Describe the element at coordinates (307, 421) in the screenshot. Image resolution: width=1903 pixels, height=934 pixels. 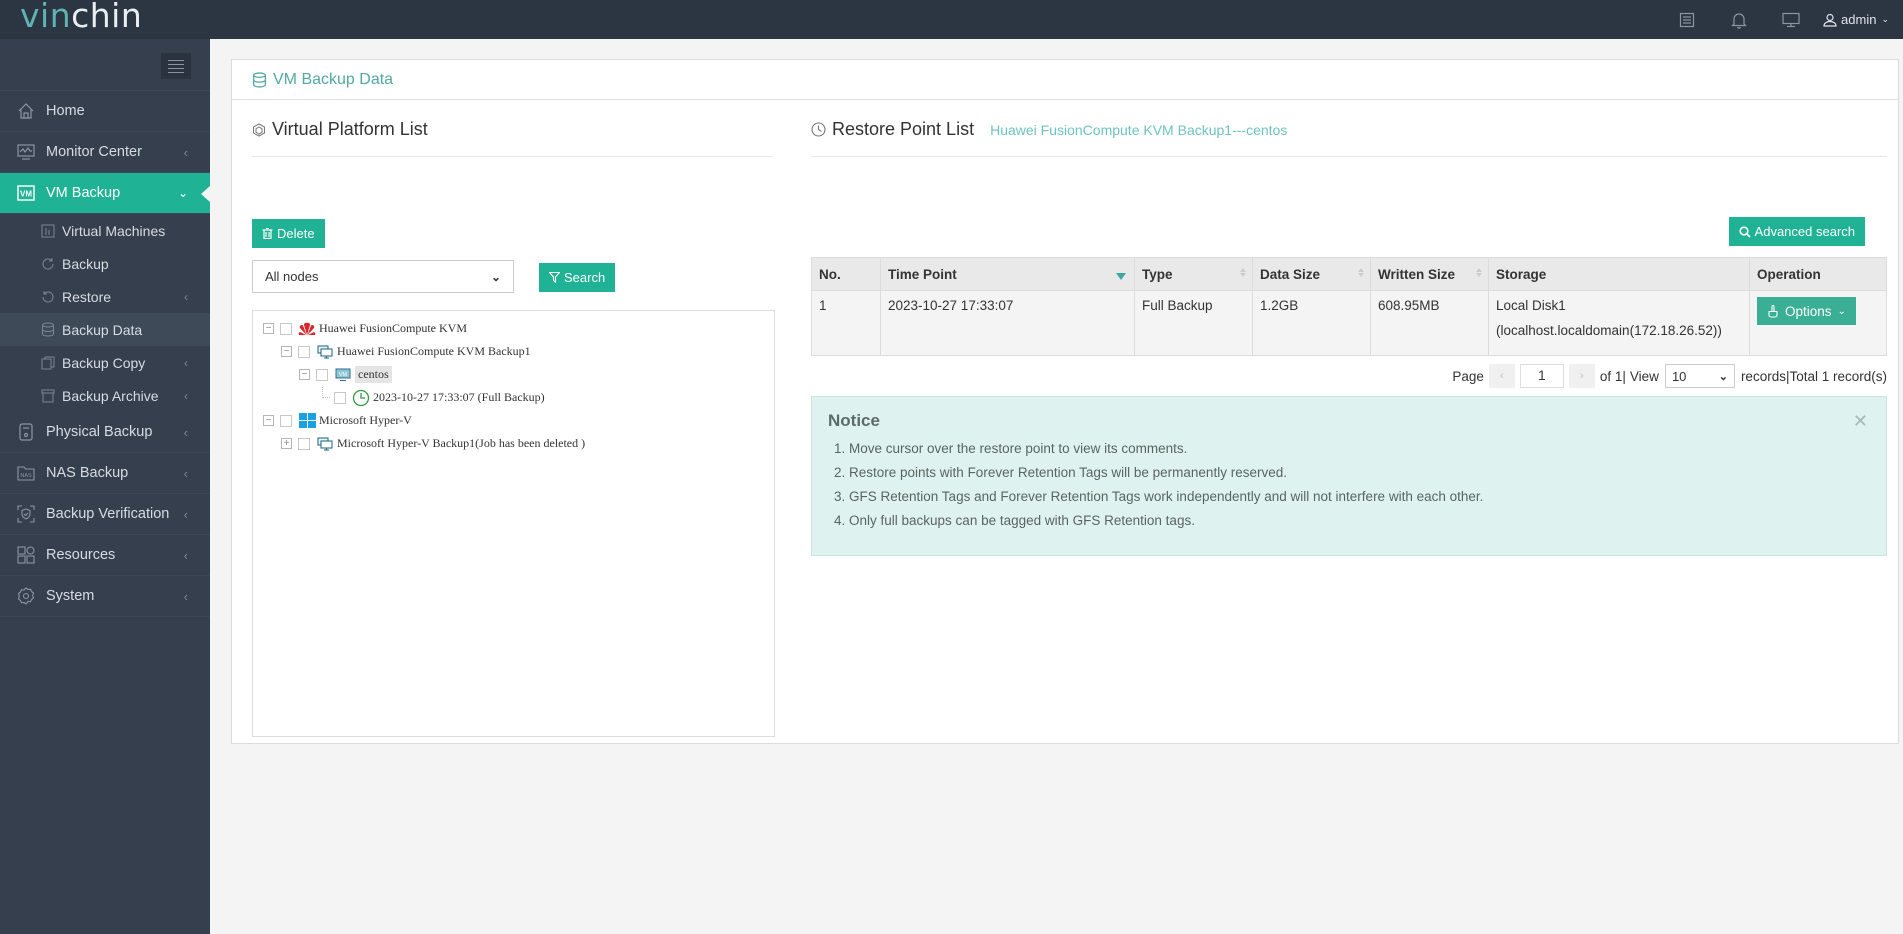
I see `windows-icon` at that location.